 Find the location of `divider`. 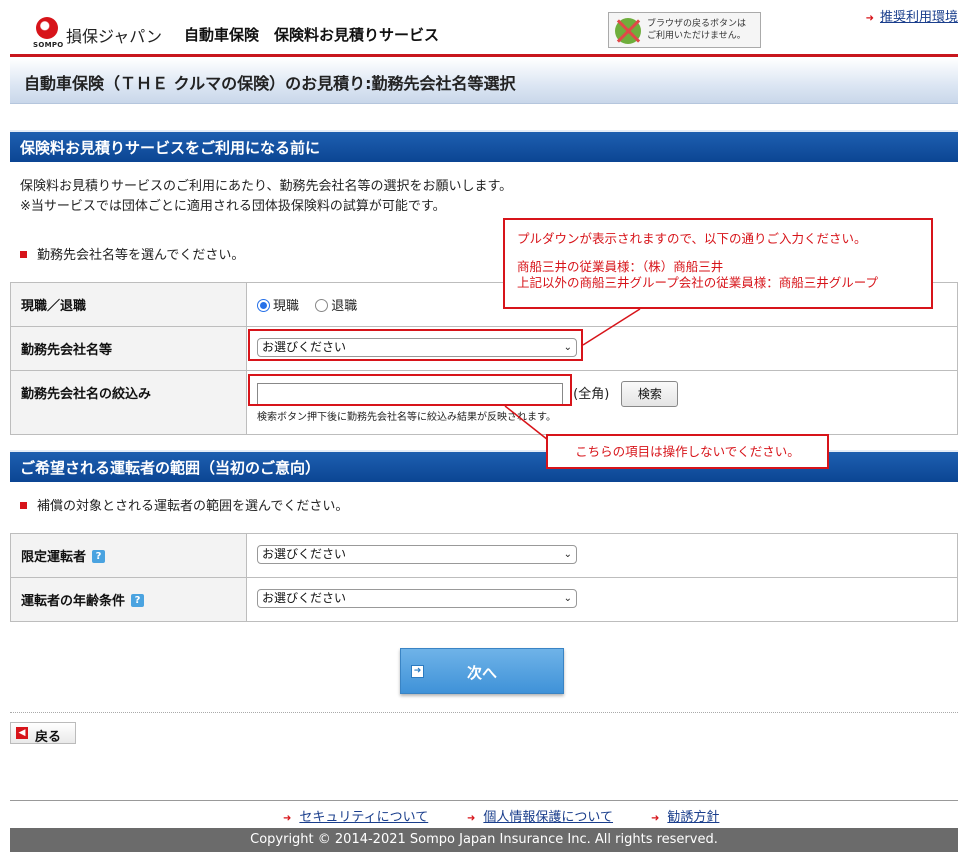

divider is located at coordinates (484, 712).